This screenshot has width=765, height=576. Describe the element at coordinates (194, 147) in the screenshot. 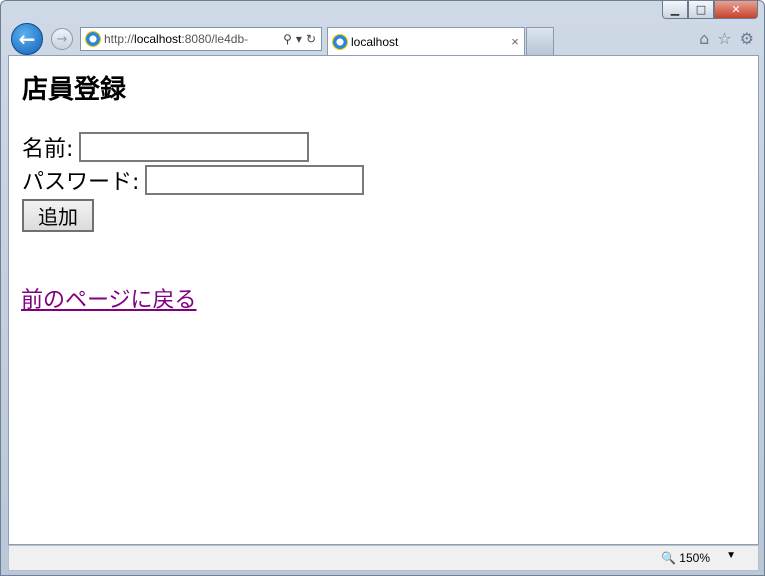

I see `name-input` at that location.